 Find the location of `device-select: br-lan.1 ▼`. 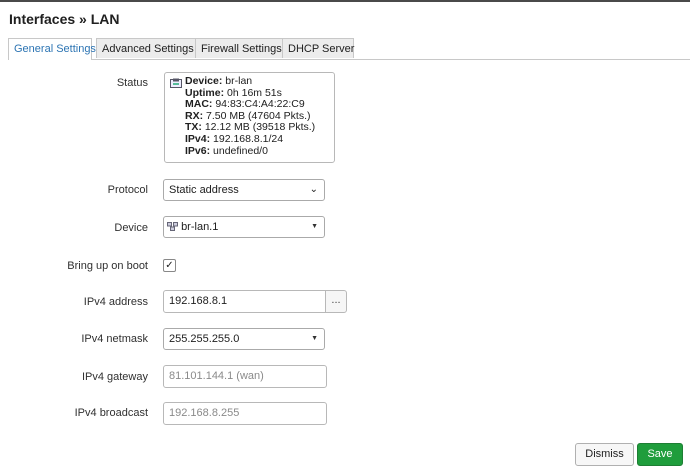

device-select: br-lan.1 ▼ is located at coordinates (244, 227).